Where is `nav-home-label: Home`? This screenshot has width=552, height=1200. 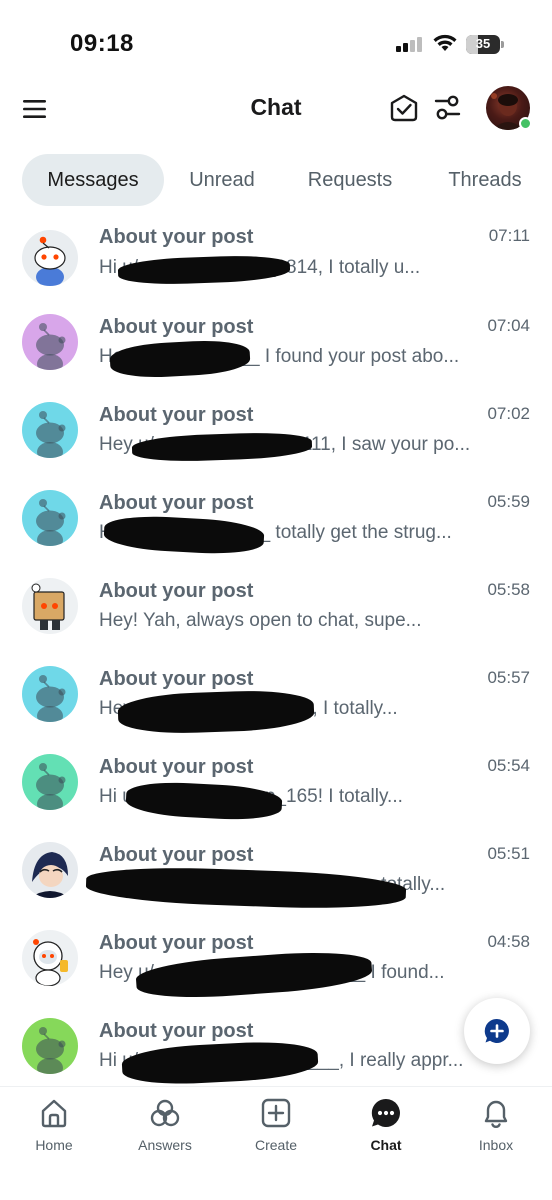
nav-home-label: Home is located at coordinates (54, 1145).